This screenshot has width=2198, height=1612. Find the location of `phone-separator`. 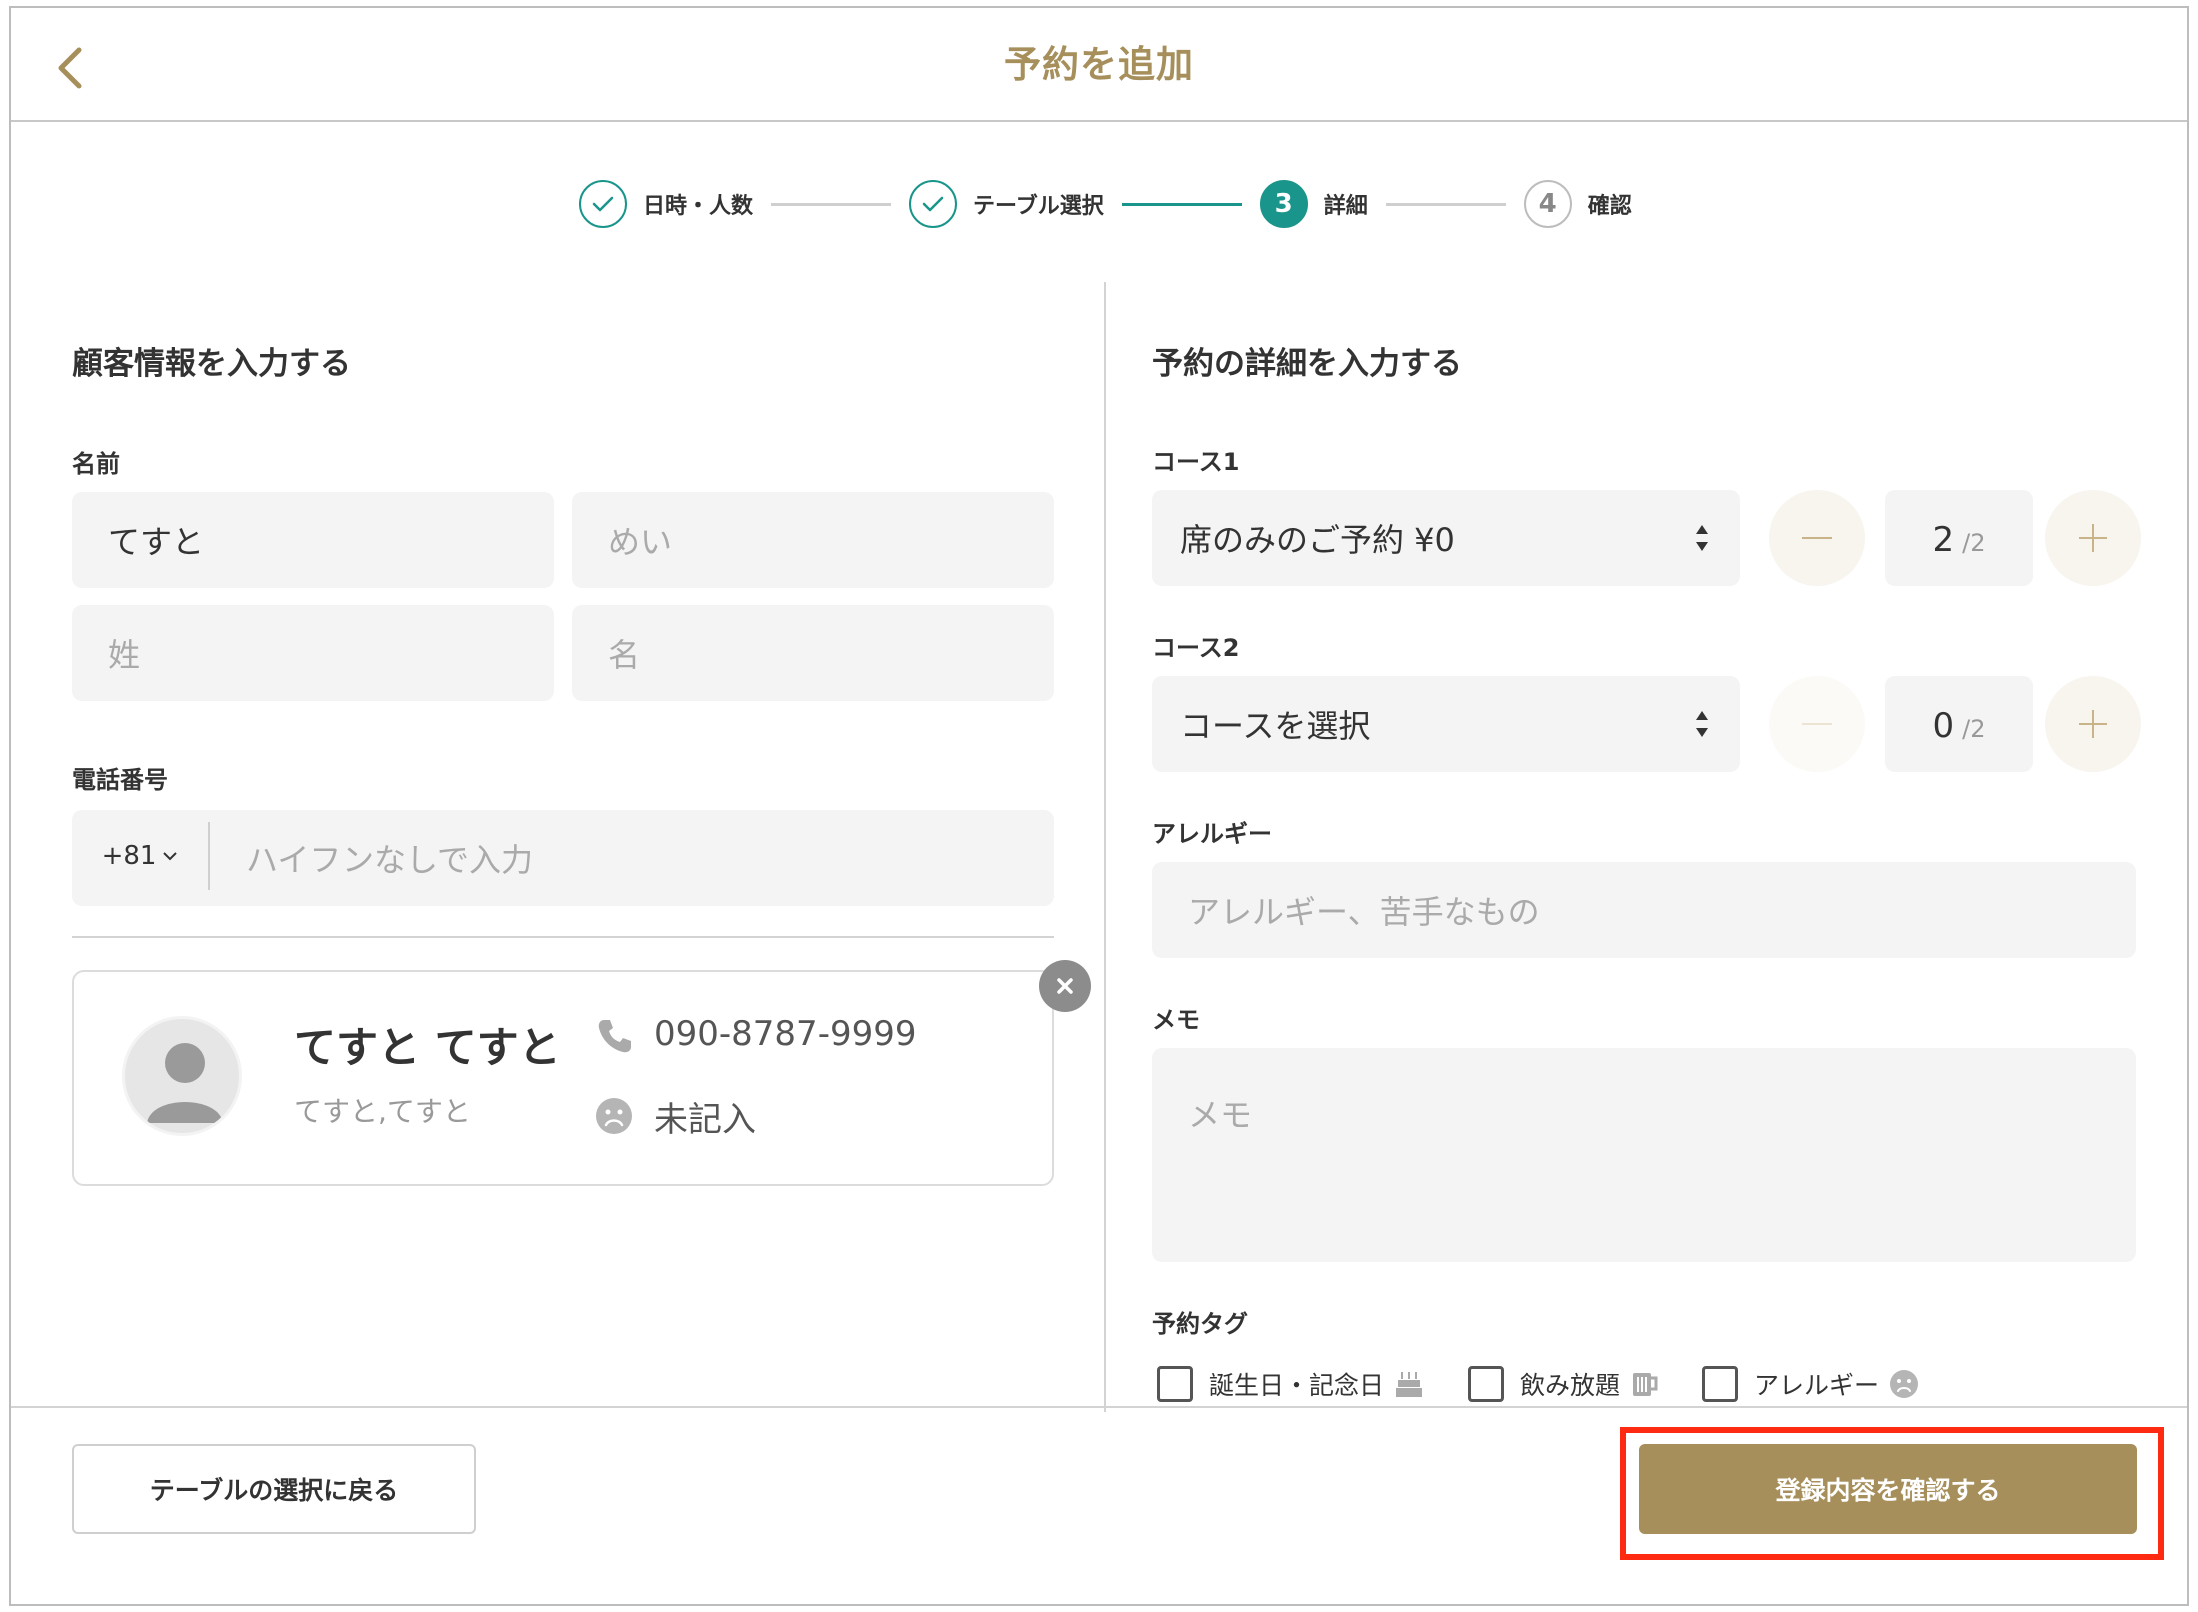

phone-separator is located at coordinates (209, 856).